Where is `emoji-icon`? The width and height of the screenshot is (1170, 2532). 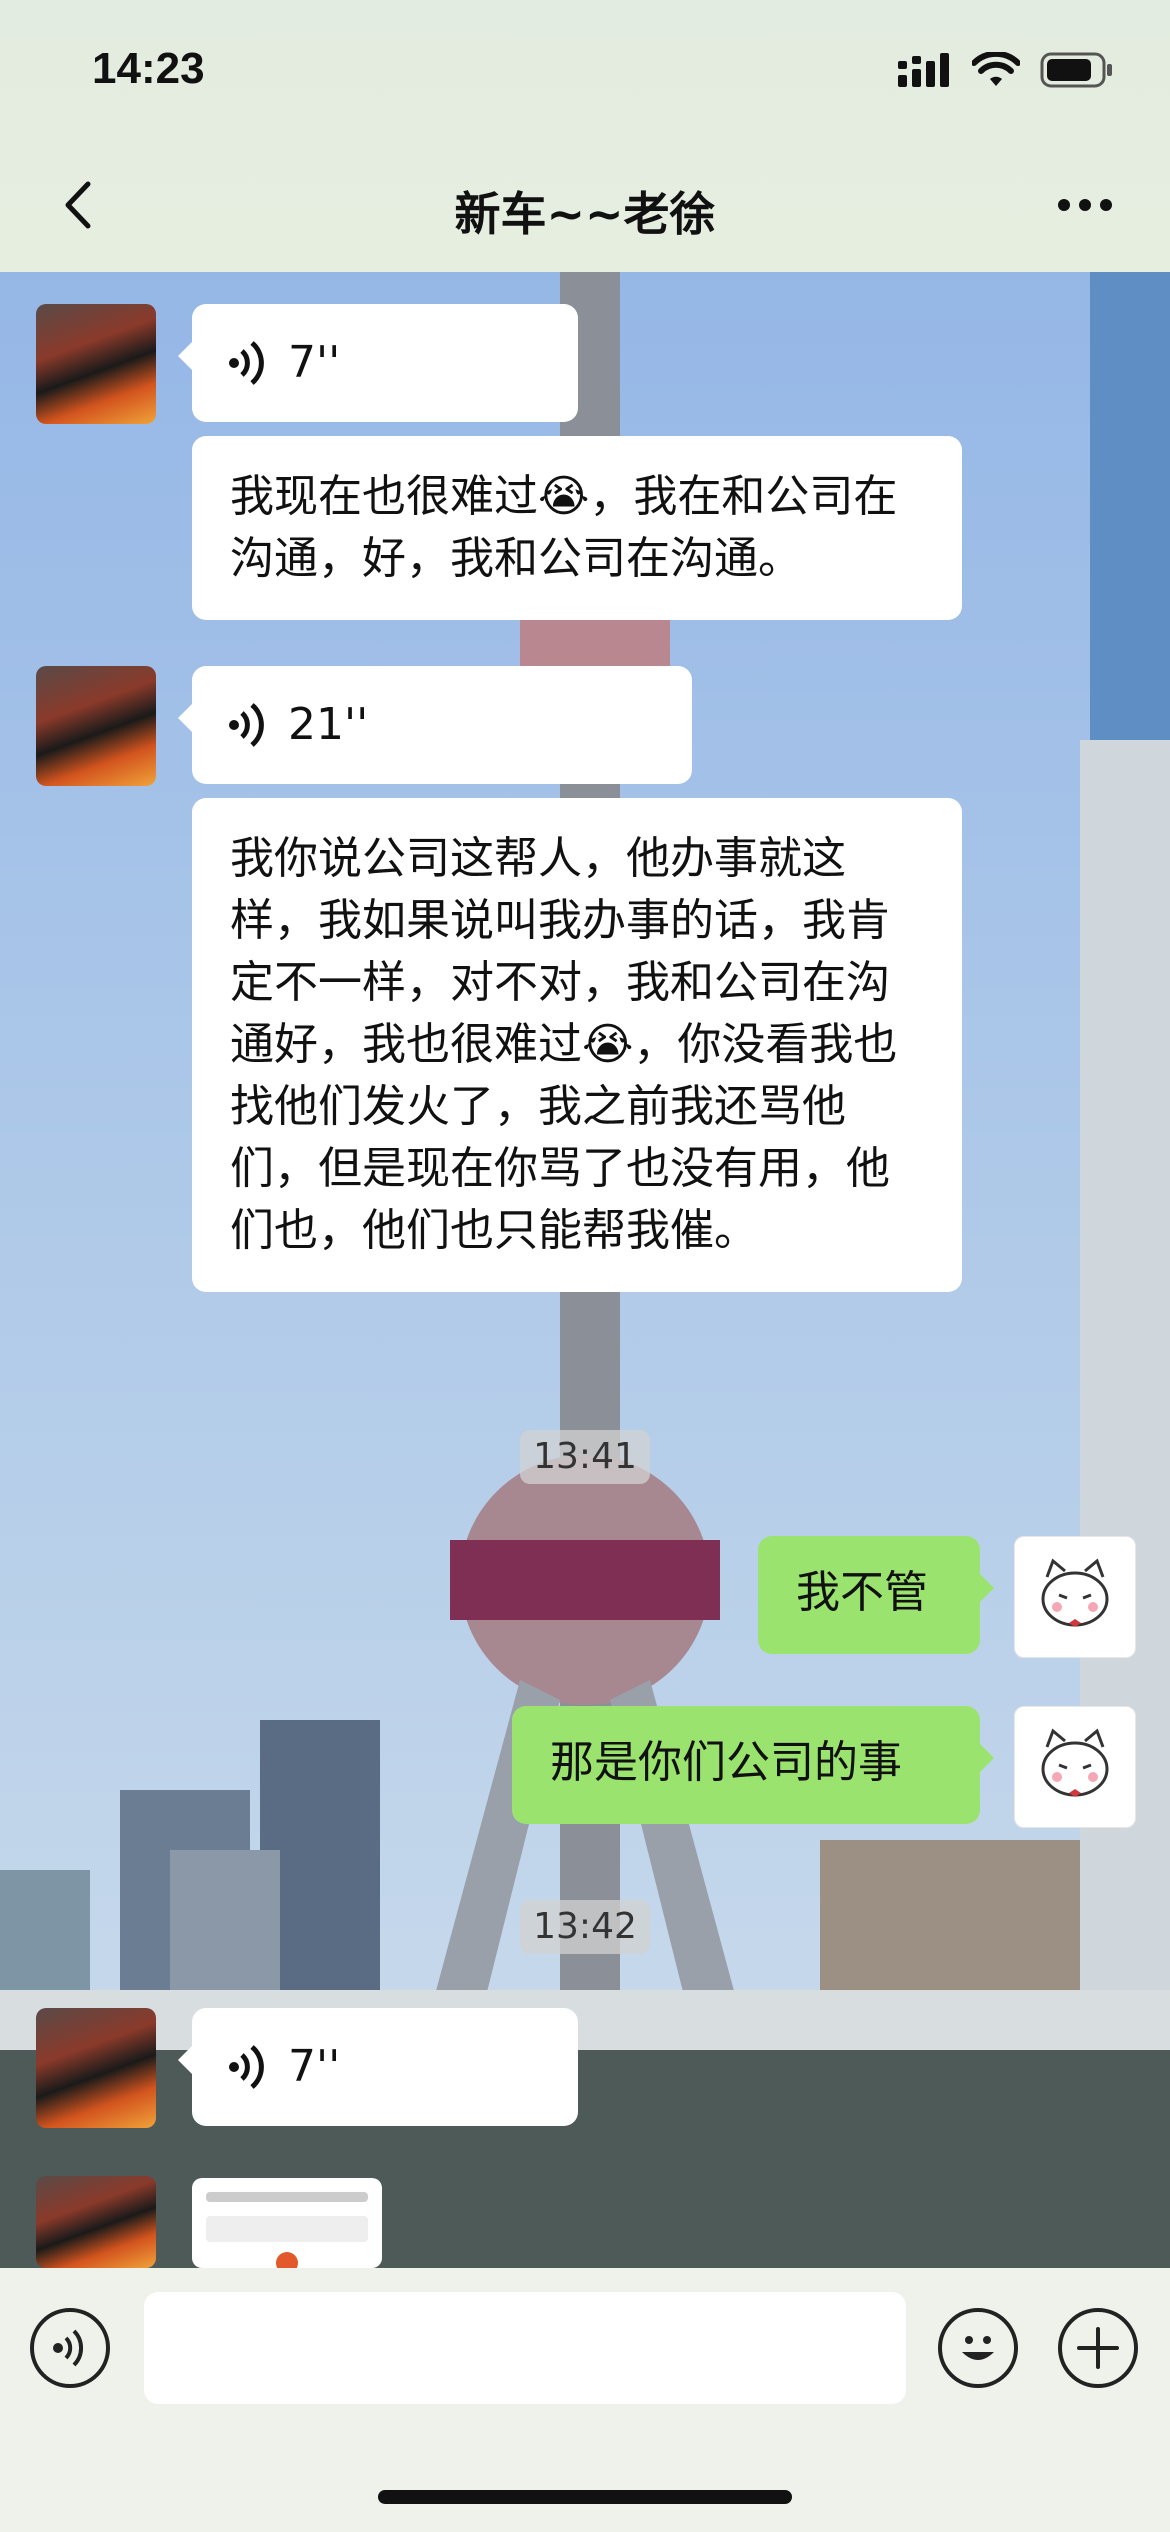 emoji-icon is located at coordinates (978, 2348).